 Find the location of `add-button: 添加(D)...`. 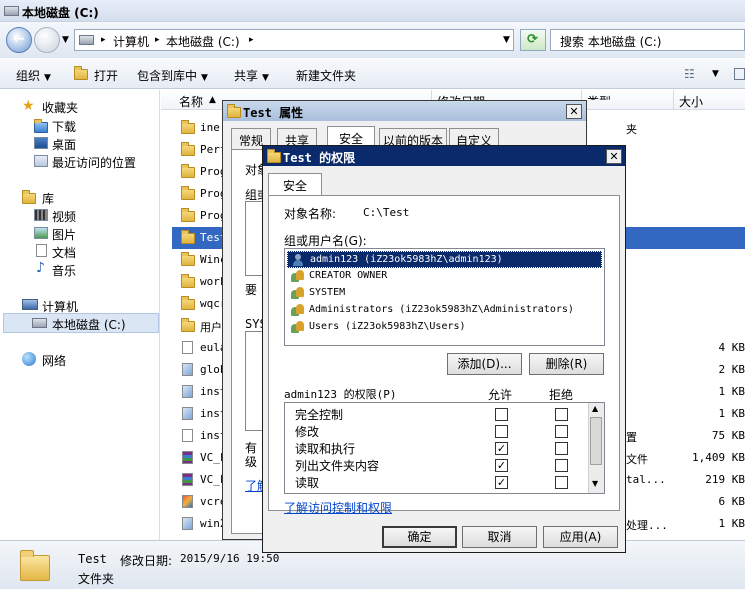

add-button: 添加(D)... is located at coordinates (484, 364).